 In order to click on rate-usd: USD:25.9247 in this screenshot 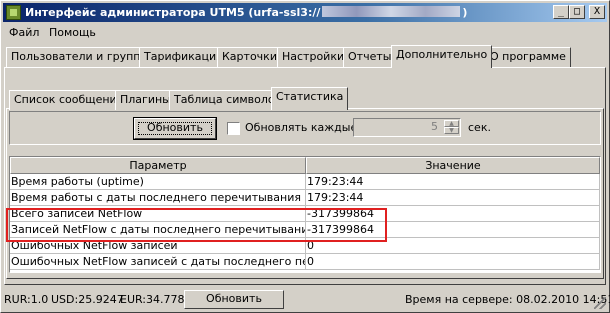, I will do `click(87, 299)`.